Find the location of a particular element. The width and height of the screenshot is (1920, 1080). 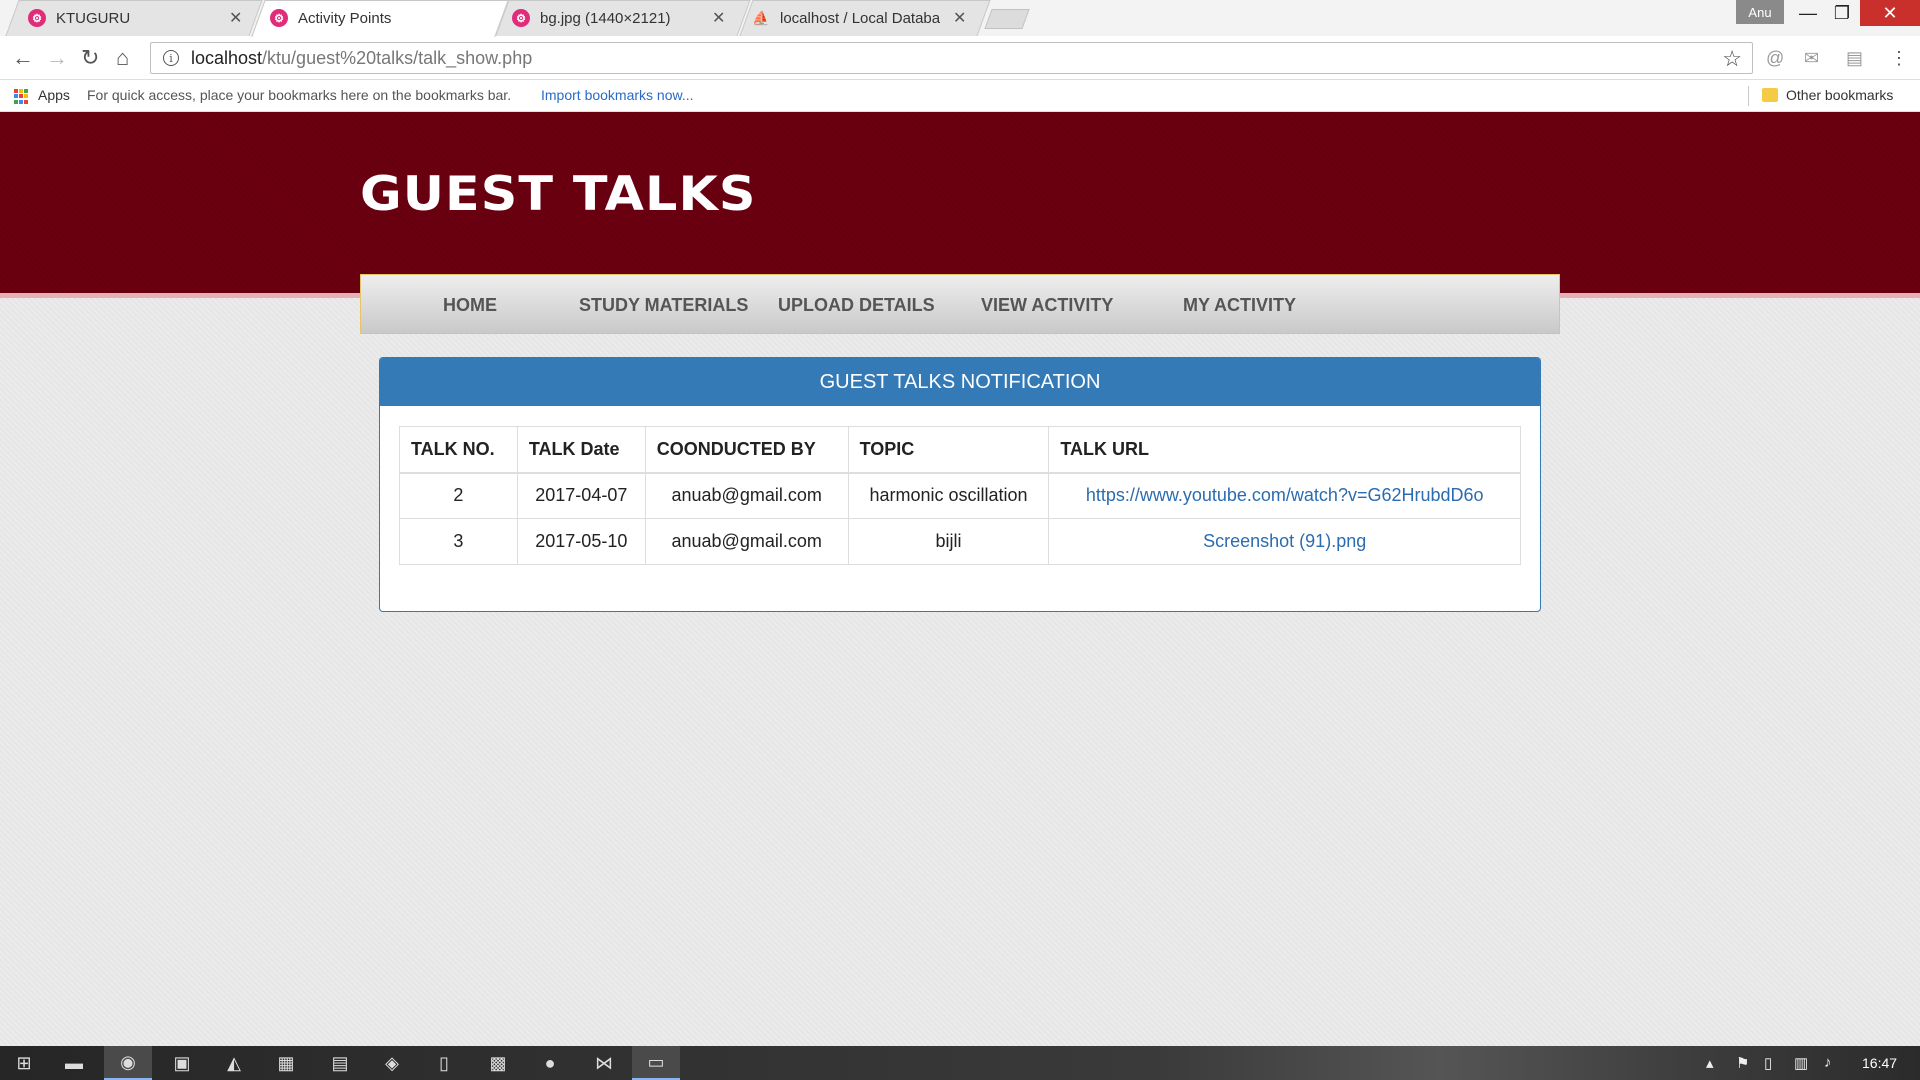

file-explorer-icon: ▭ is located at coordinates (656, 1063).